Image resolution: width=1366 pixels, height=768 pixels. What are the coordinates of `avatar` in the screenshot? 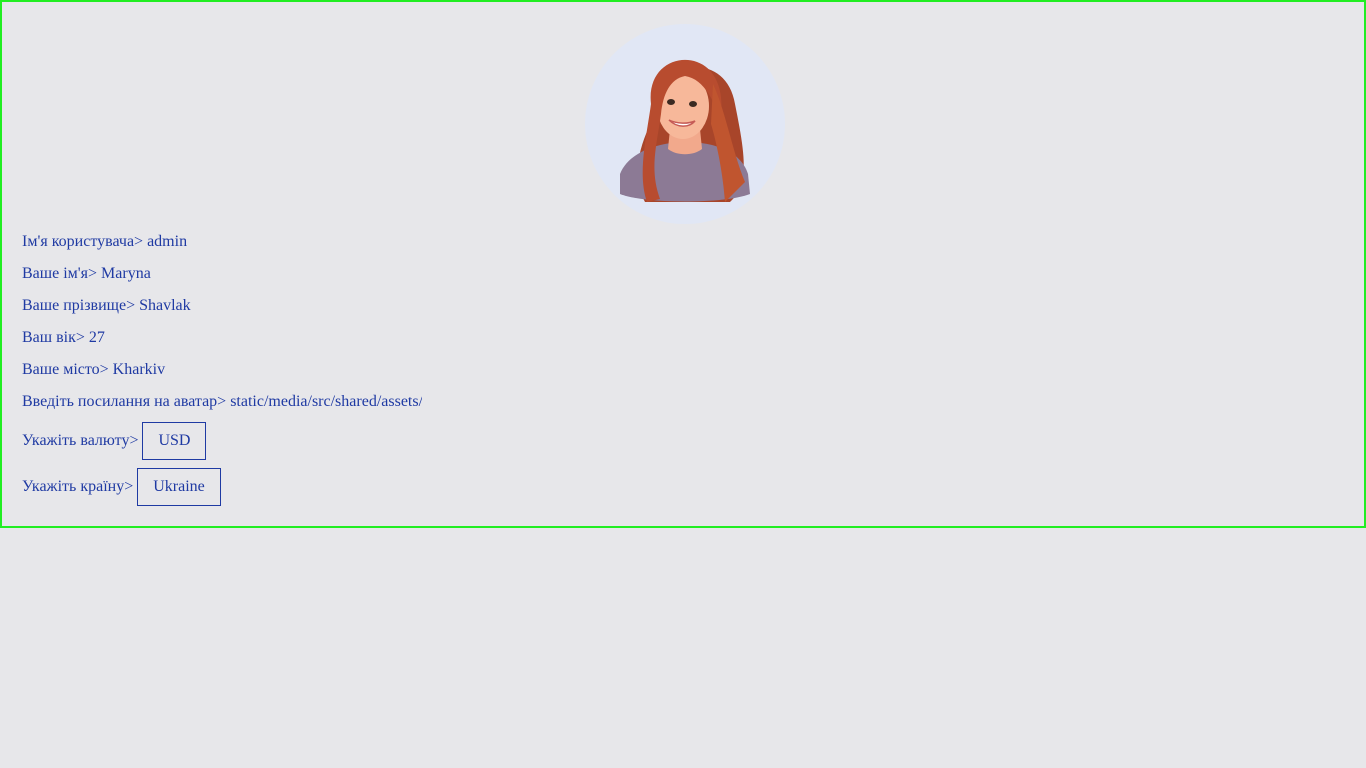 It's located at (685, 124).